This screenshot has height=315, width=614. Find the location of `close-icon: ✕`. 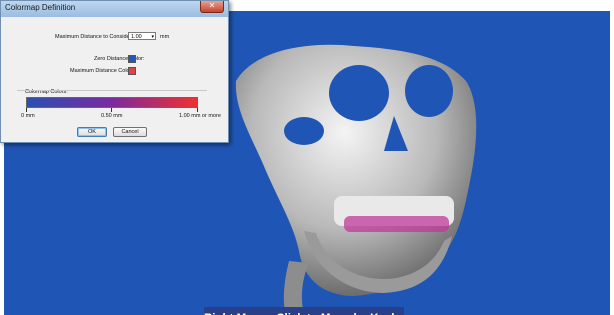

close-icon: ✕ is located at coordinates (212, 5).